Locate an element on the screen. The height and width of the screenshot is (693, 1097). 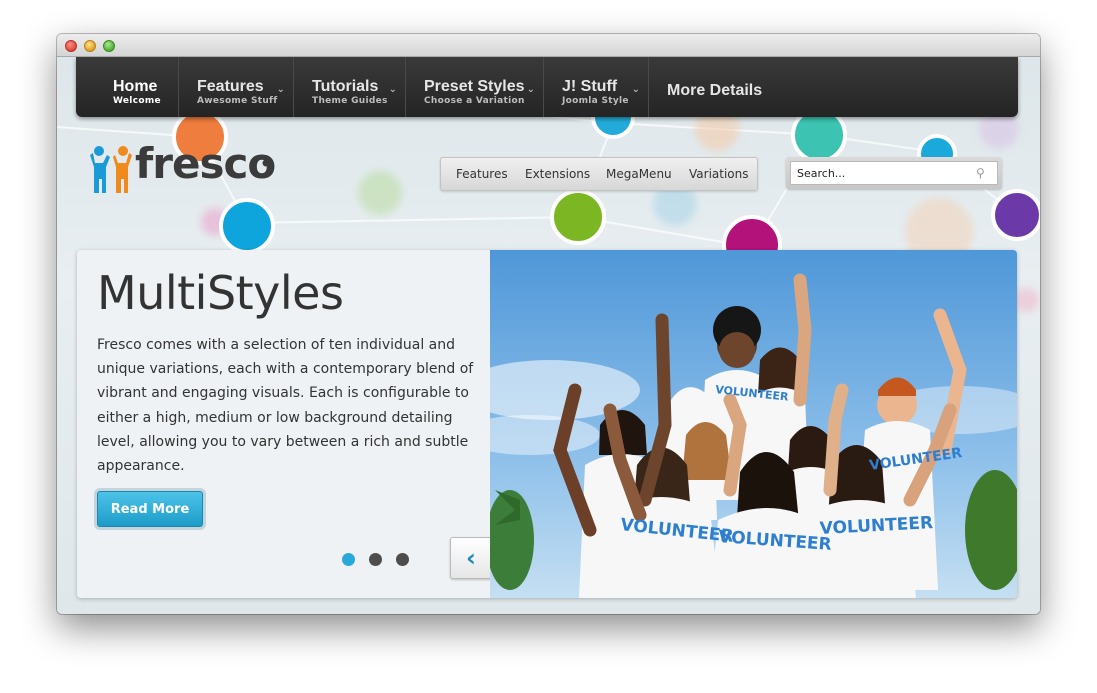
nav-item-title: Preset Styles is located at coordinates (474, 86).